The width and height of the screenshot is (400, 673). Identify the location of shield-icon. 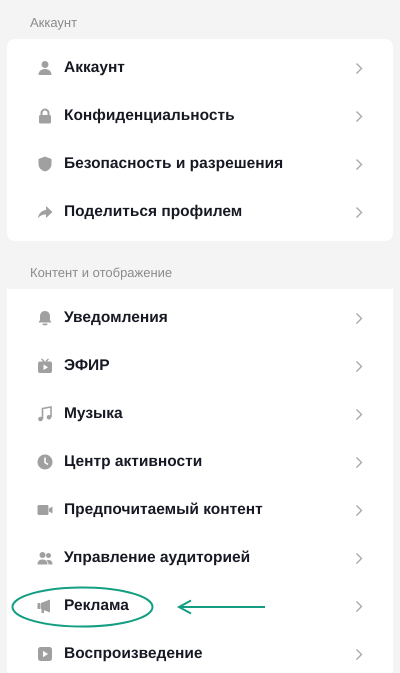
(45, 164).